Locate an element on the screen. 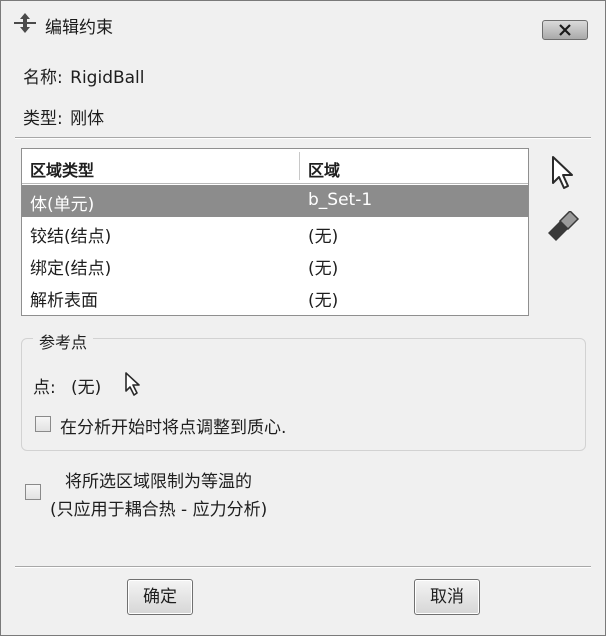 The image size is (606, 636). name-row: 名称: RigidBall is located at coordinates (84, 75).